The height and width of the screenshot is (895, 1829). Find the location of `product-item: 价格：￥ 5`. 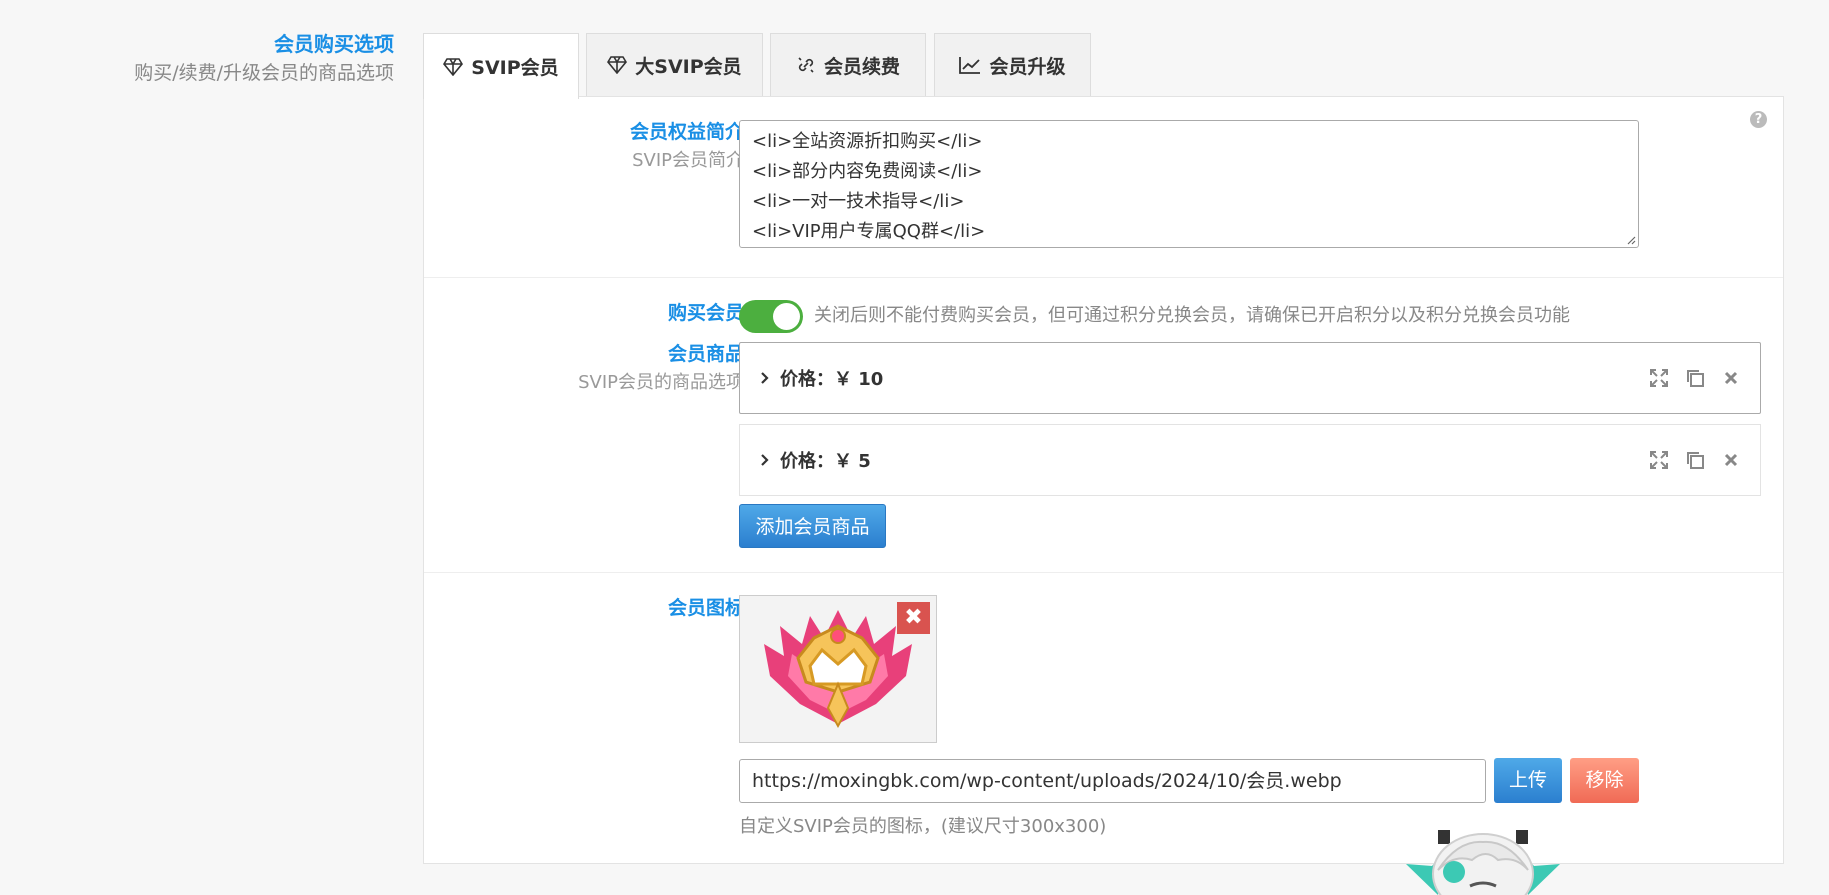

product-item: 价格：￥ 5 is located at coordinates (1250, 460).